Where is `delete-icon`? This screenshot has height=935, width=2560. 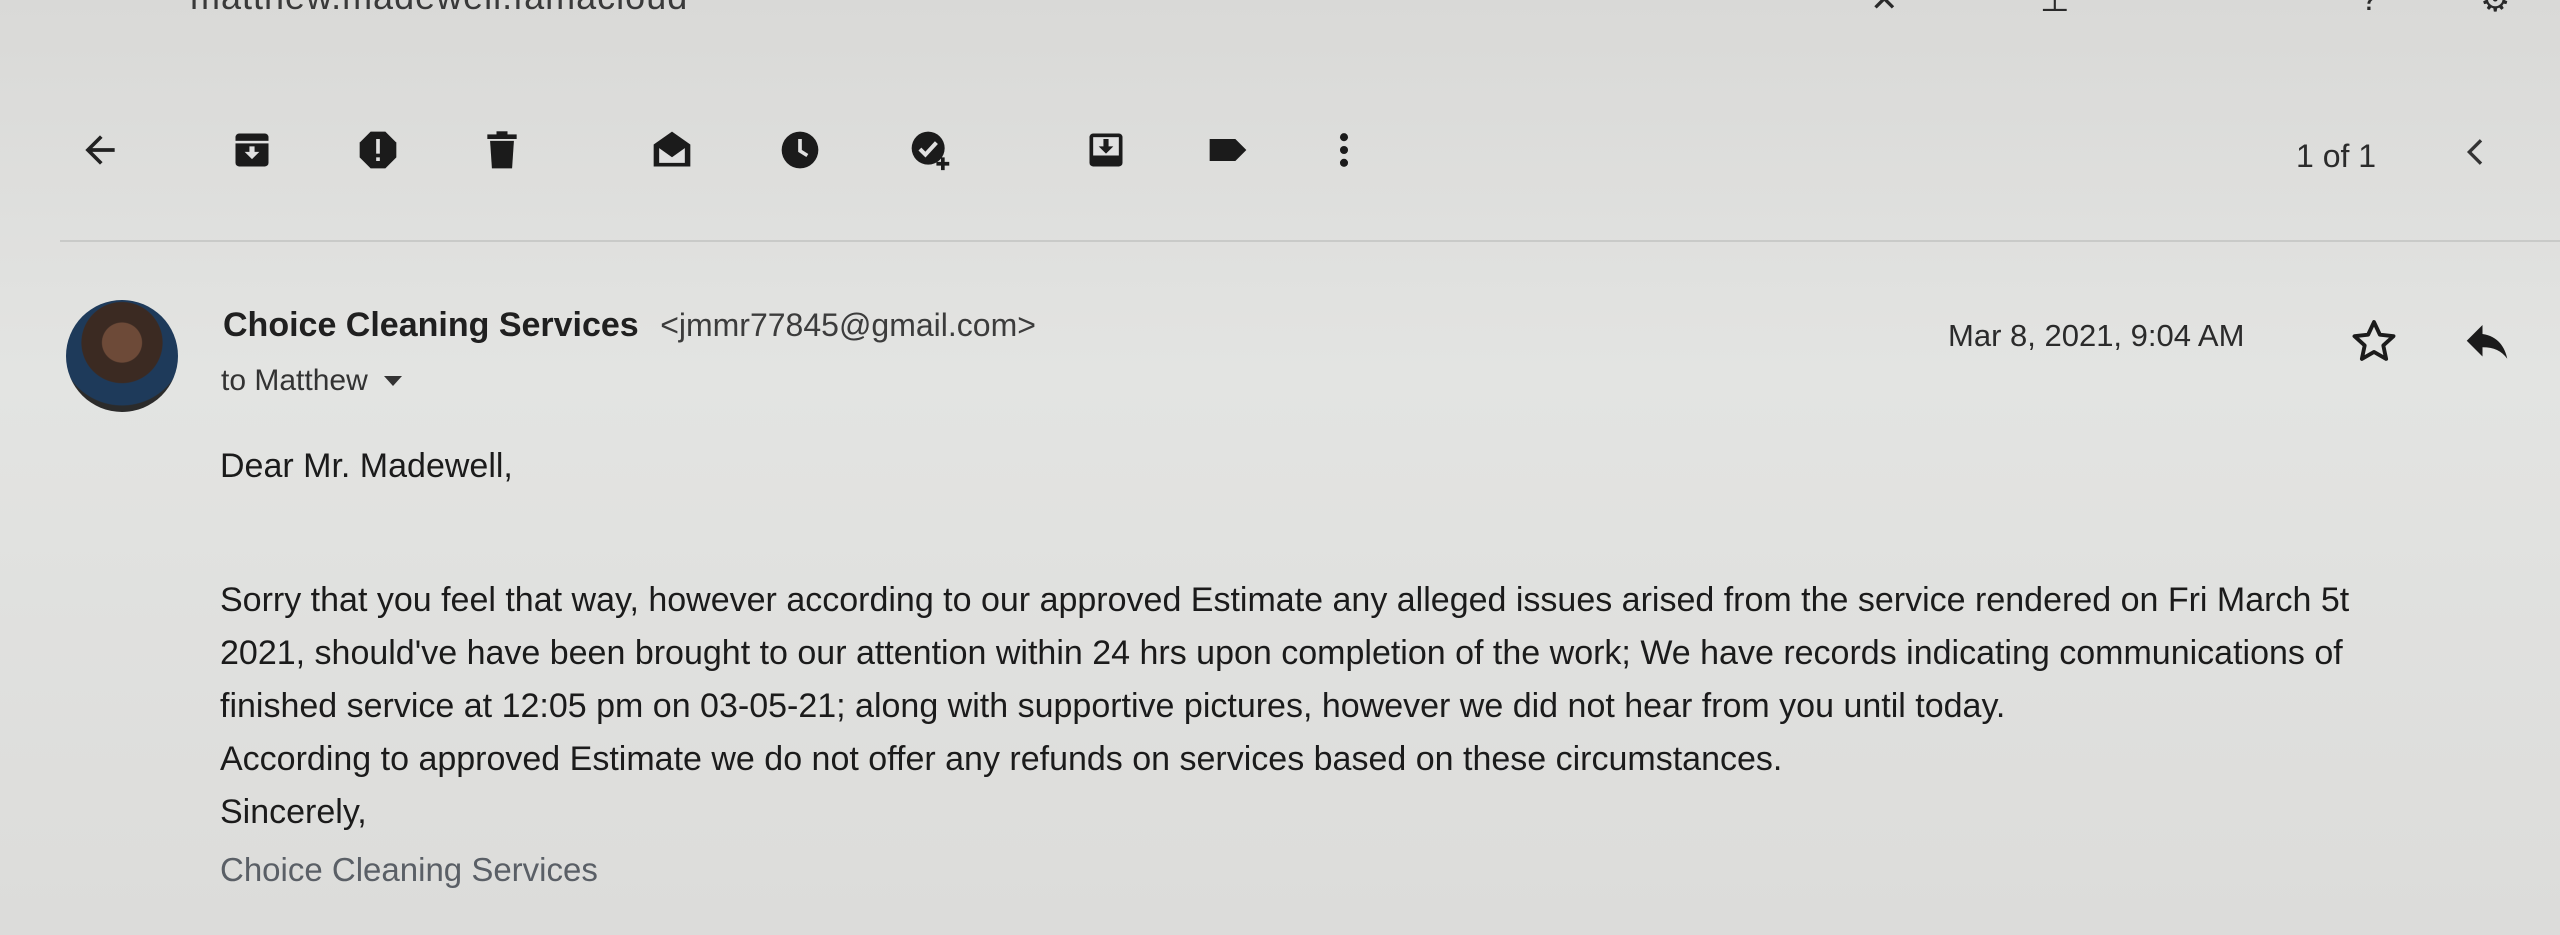 delete-icon is located at coordinates (502, 150).